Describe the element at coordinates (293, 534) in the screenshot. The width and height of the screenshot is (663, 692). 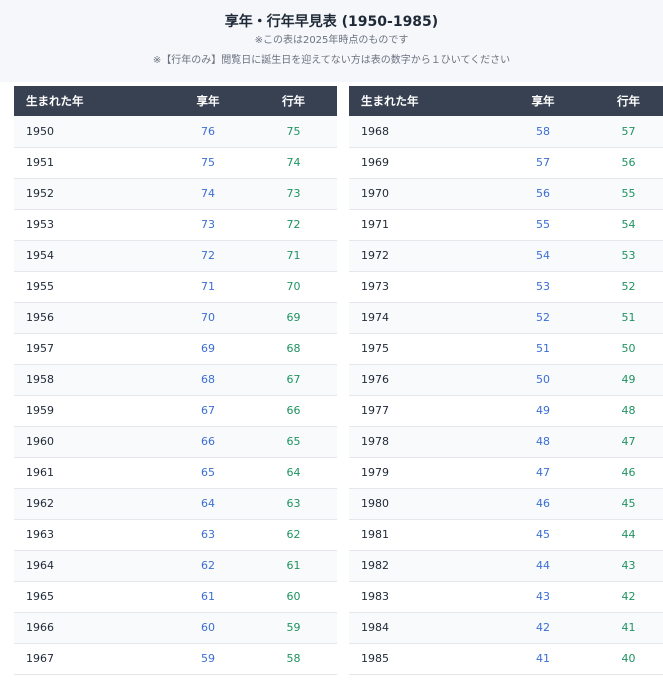
I see `cell-gyonen: 62` at that location.